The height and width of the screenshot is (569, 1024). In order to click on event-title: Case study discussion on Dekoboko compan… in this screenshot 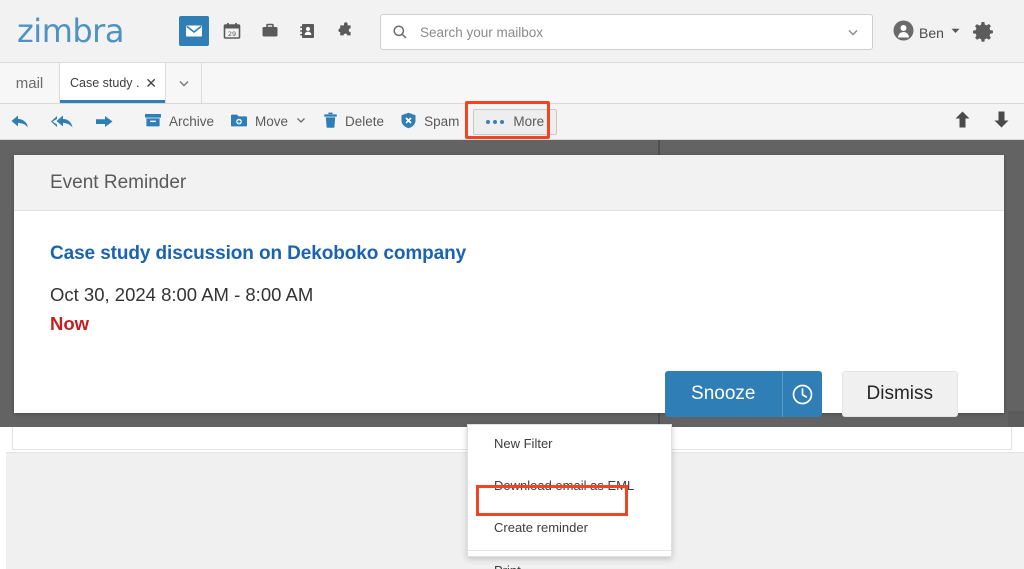, I will do `click(509, 254)`.